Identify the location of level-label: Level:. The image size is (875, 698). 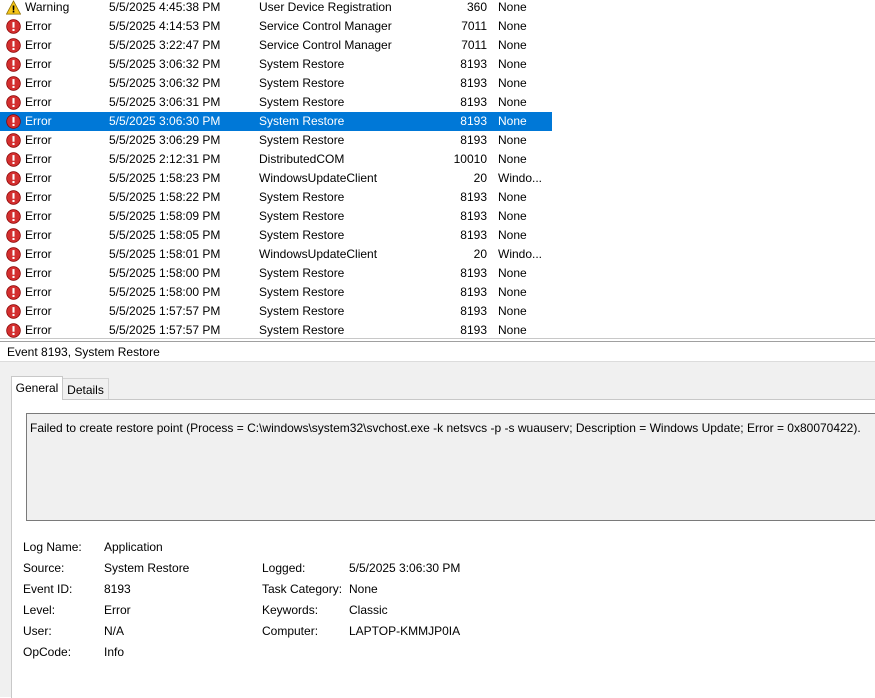
(39, 610).